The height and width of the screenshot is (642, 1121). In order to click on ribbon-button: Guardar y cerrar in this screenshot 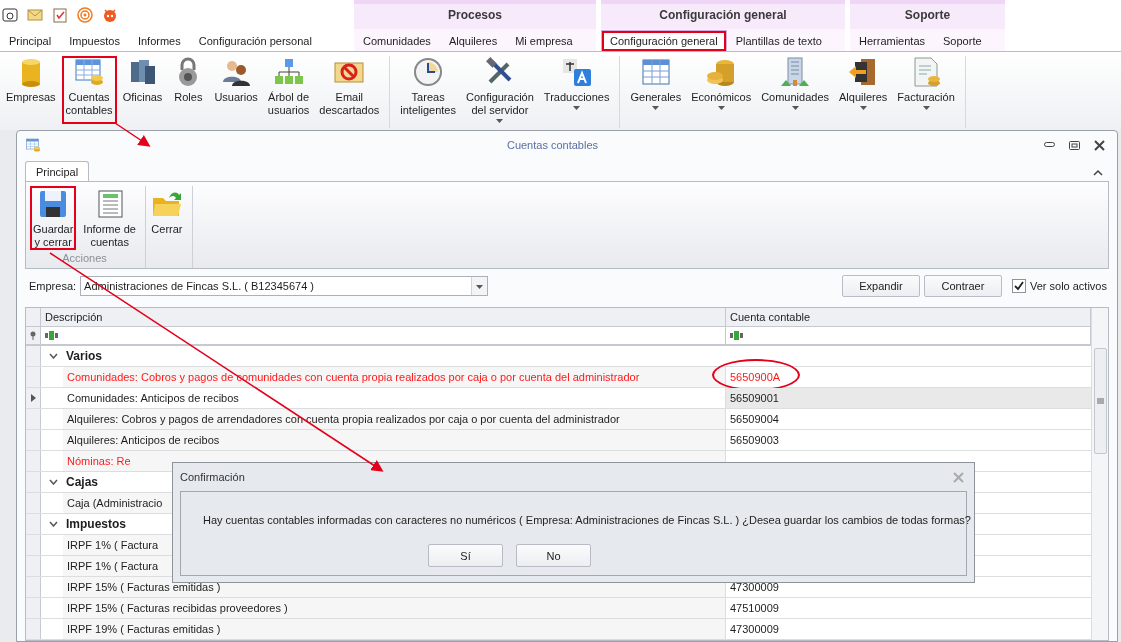, I will do `click(53, 218)`.